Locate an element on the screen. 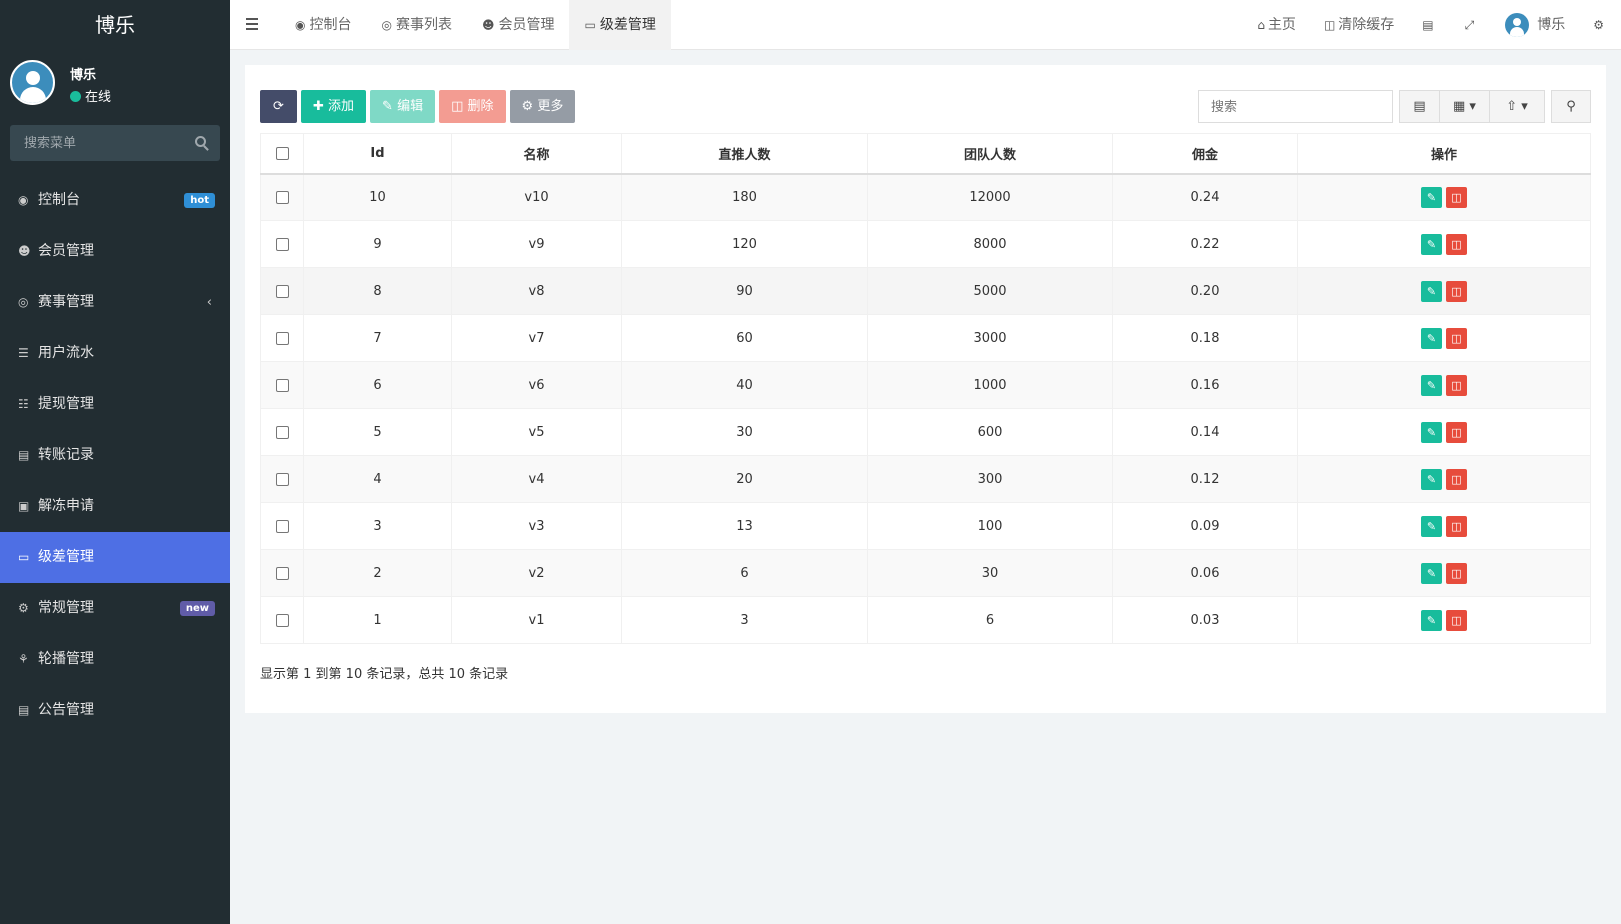  sidebar-item-general: ⚙ 常规管理 new is located at coordinates (115, 608).